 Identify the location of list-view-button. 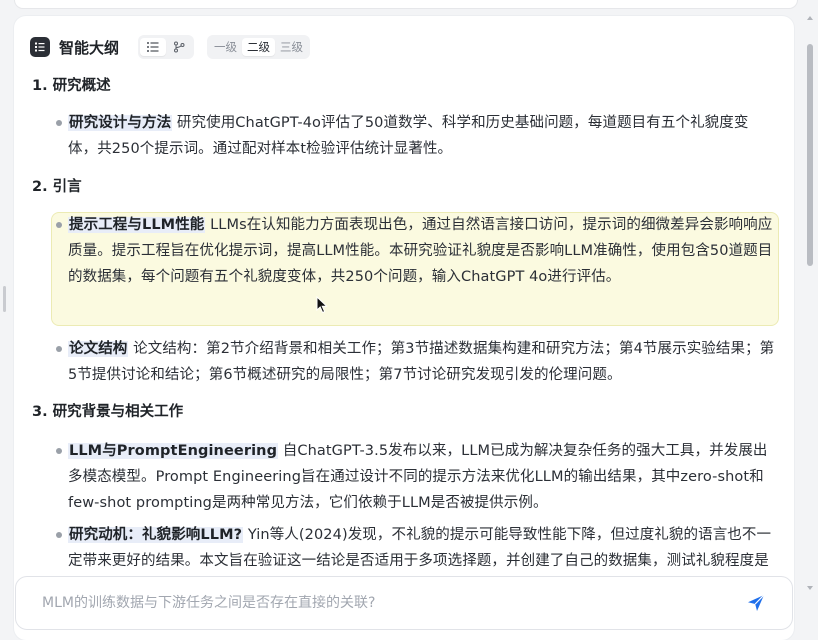
(153, 47).